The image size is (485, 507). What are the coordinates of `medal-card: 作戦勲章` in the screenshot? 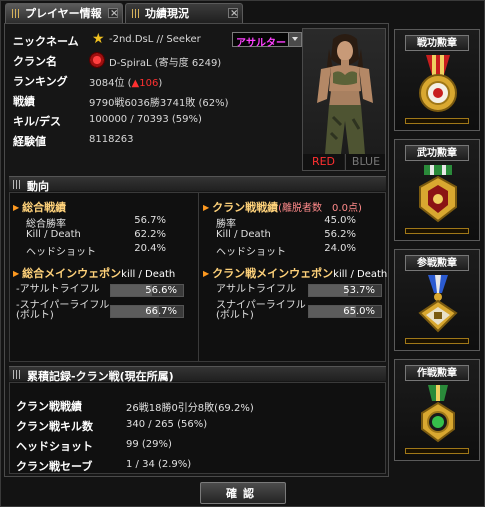 It's located at (437, 410).